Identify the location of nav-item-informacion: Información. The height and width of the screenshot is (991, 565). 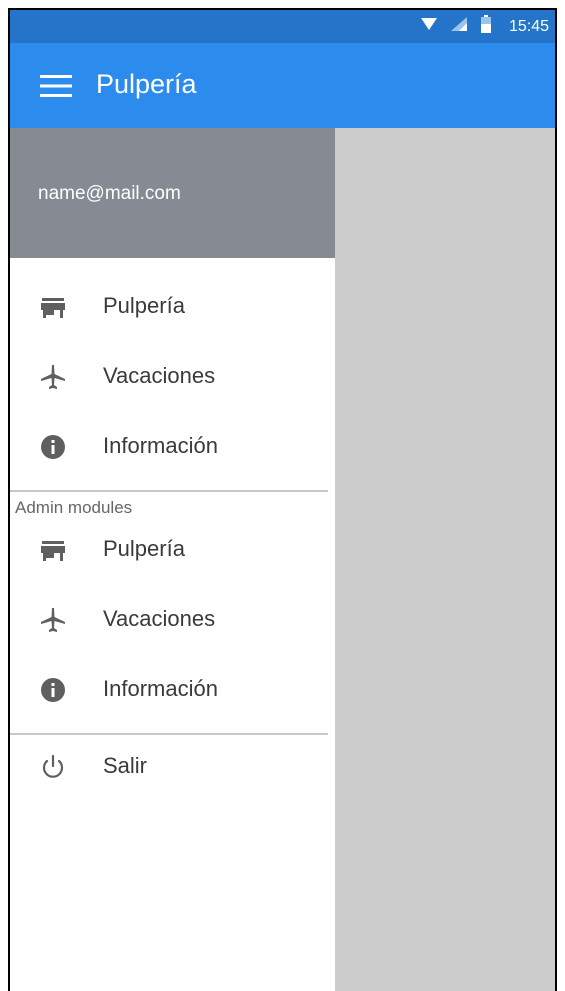
(172, 448).